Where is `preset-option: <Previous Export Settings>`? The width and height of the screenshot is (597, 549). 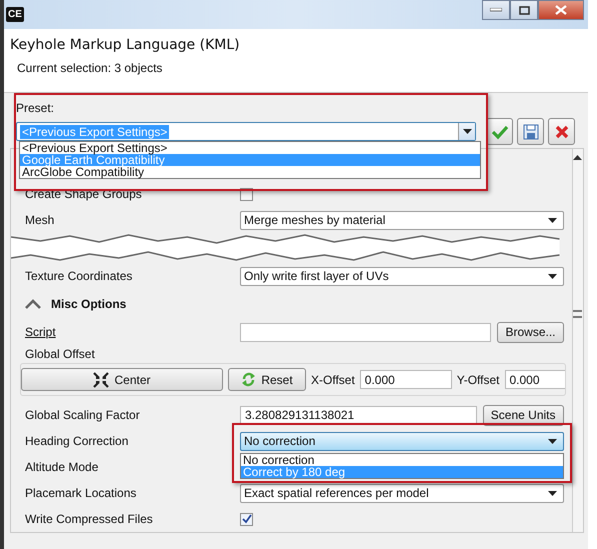 preset-option: <Previous Export Settings> is located at coordinates (250, 148).